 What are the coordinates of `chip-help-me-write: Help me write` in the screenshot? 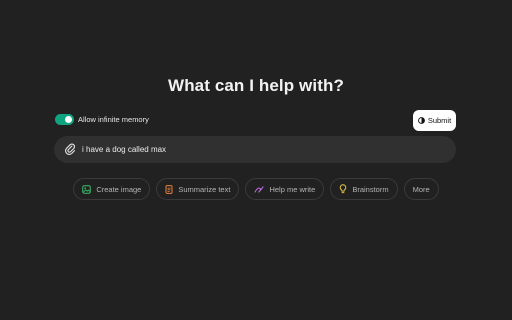 It's located at (285, 189).